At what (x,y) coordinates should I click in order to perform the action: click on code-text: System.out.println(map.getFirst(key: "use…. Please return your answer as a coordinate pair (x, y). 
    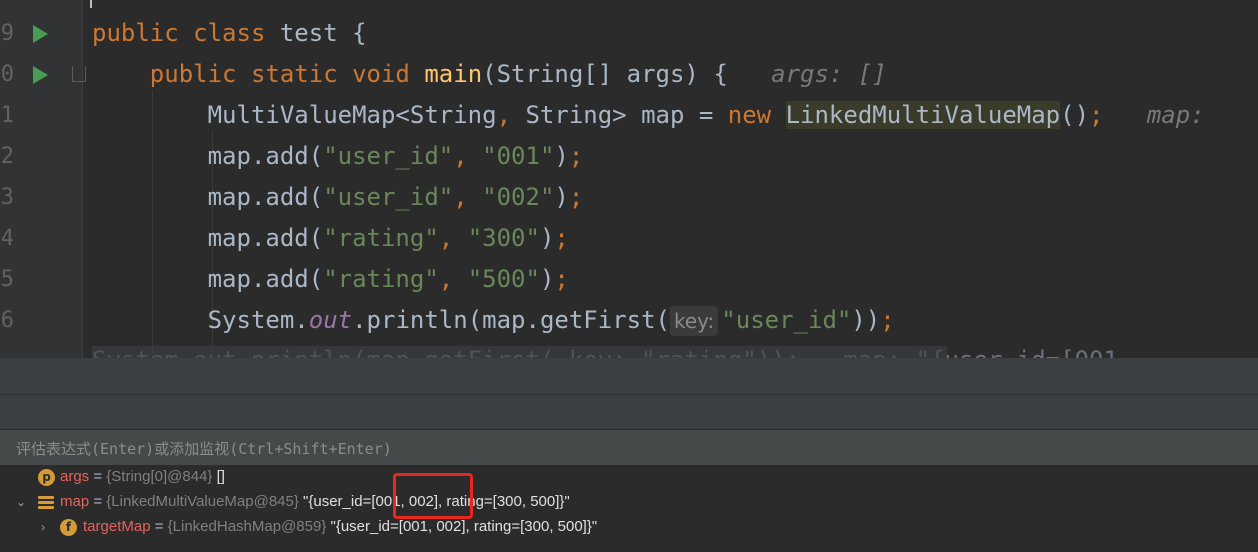
    Looking at the image, I should click on (493, 321).